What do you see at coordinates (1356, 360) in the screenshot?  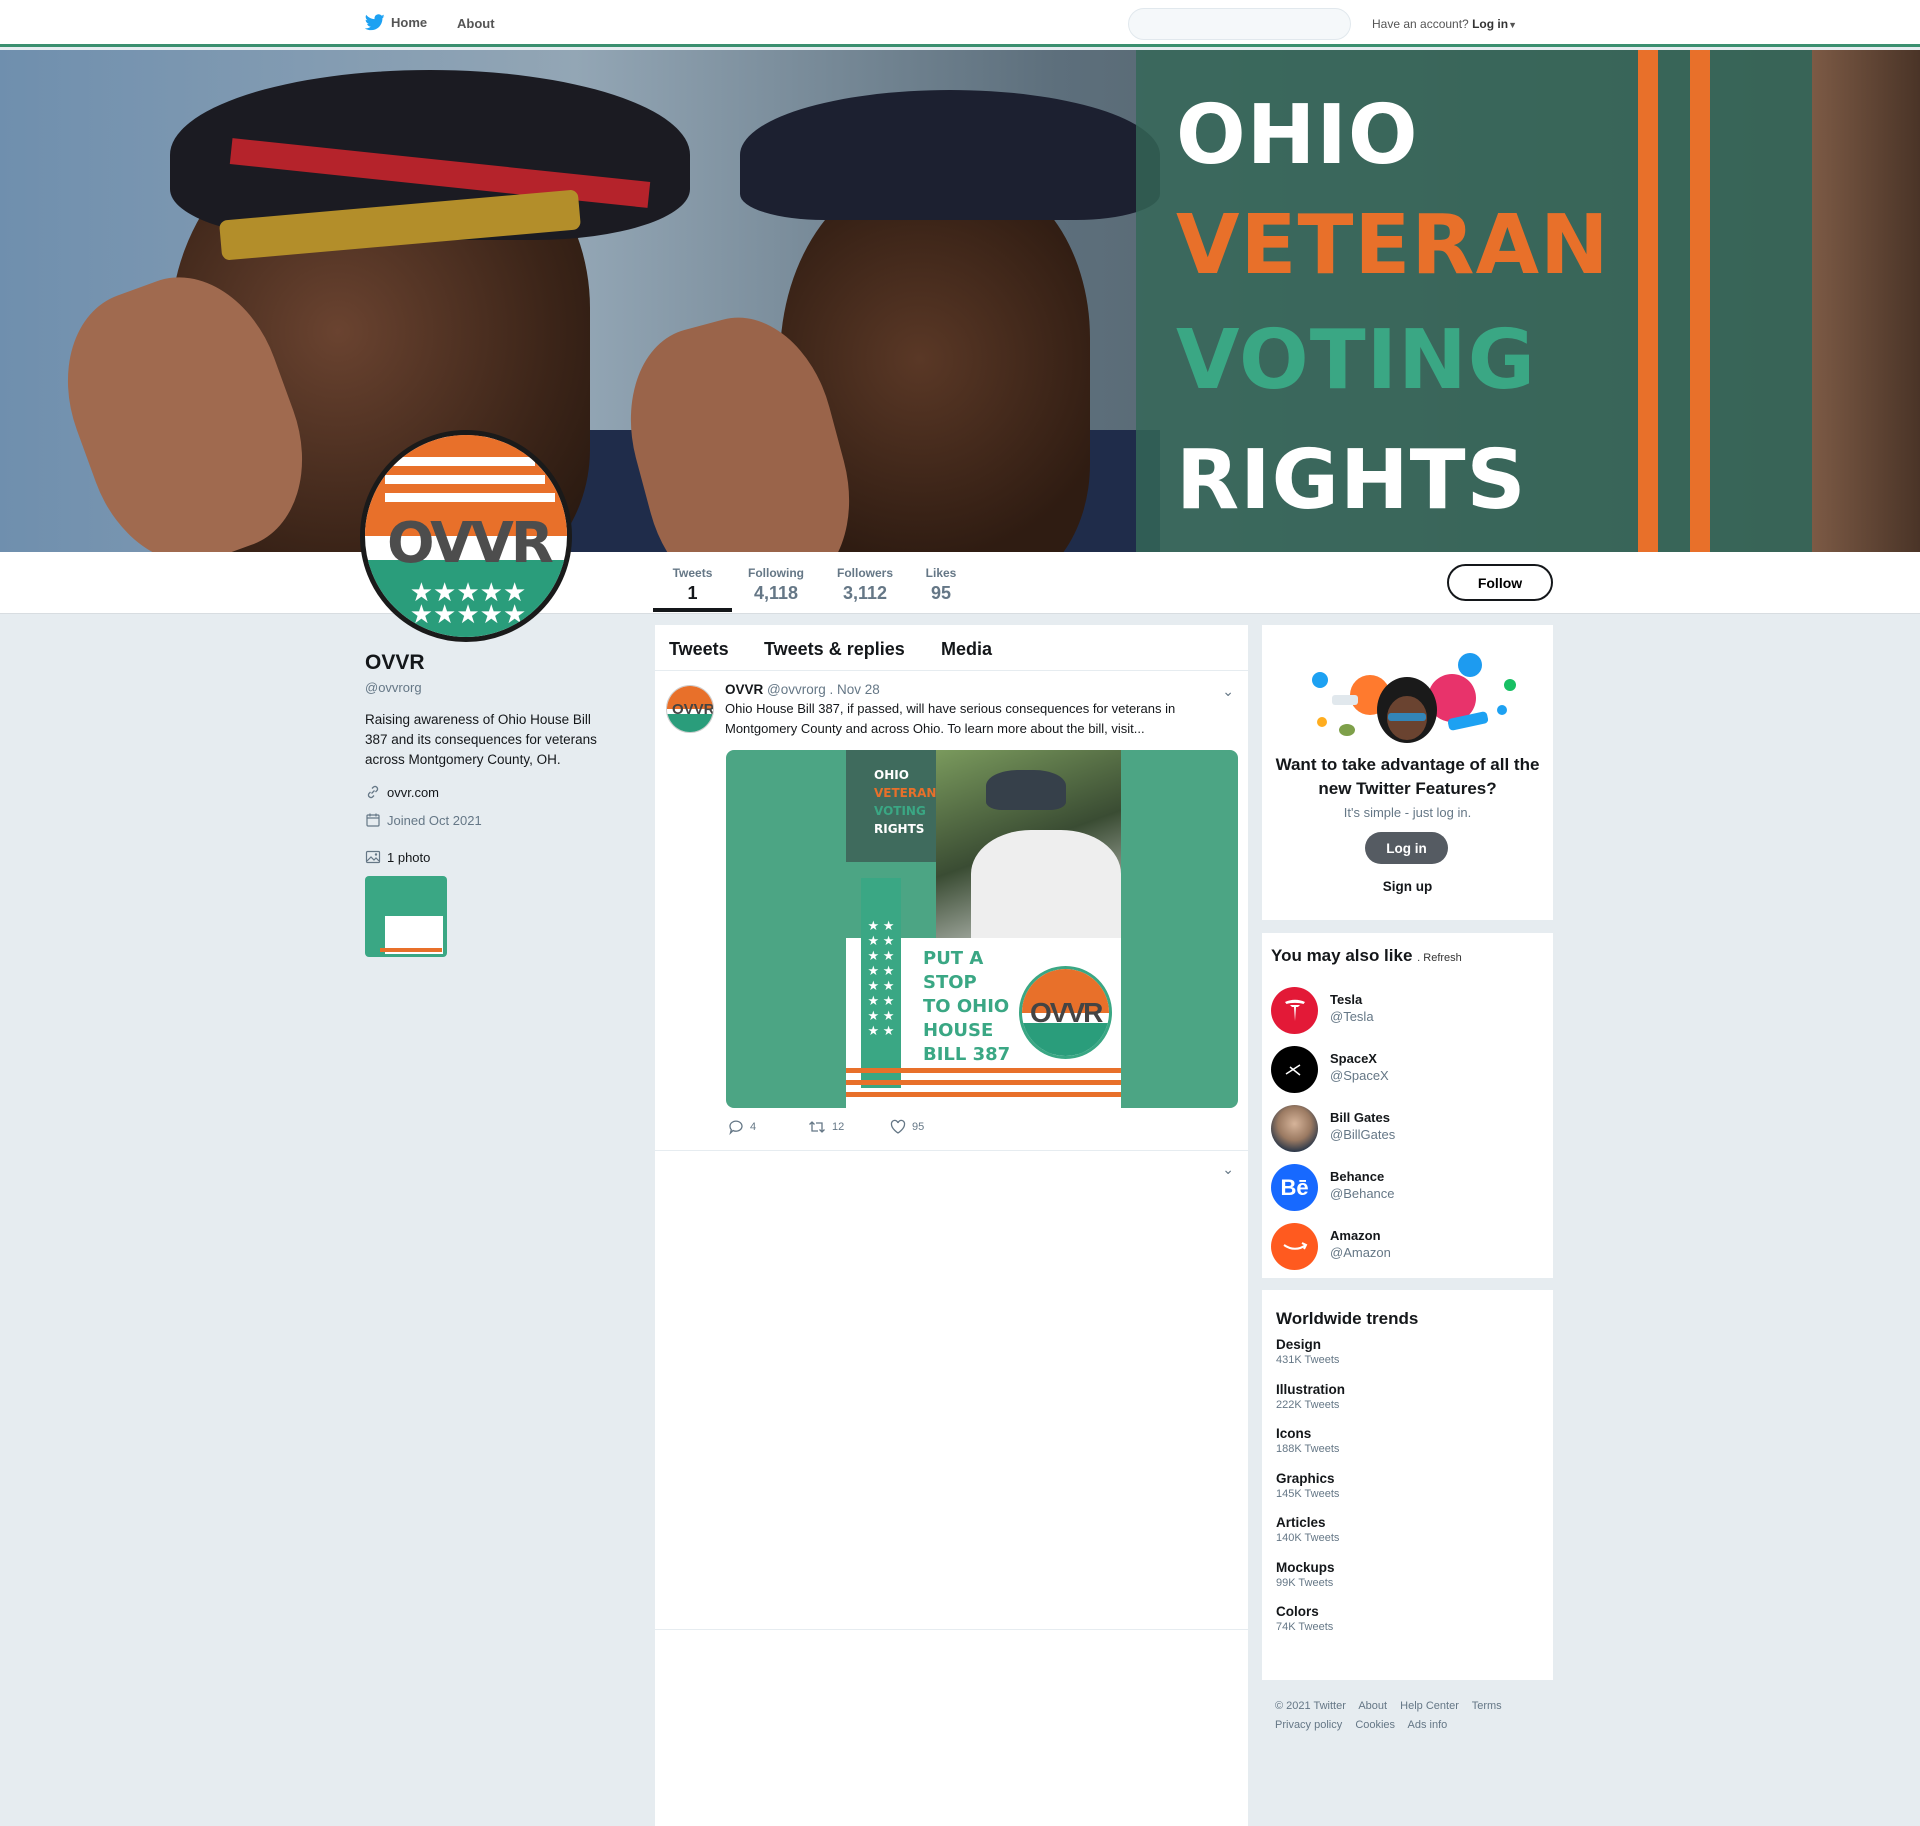 I see `banner-title-line3: VOTING` at bounding box center [1356, 360].